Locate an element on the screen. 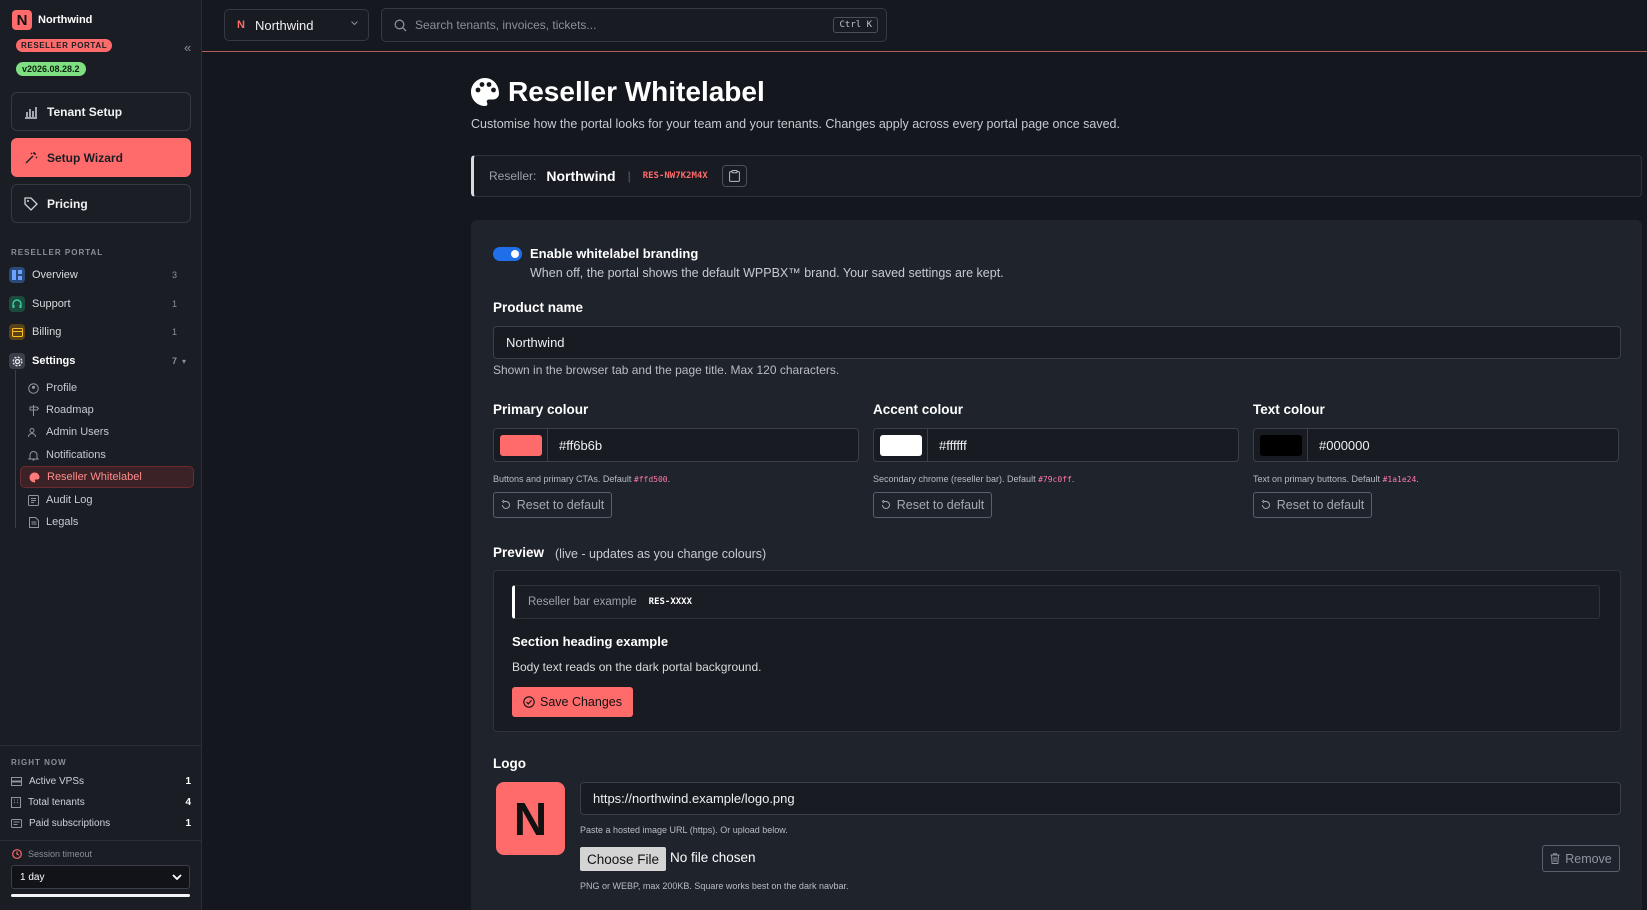  sidebar-item-label: Legals is located at coordinates (62, 522).